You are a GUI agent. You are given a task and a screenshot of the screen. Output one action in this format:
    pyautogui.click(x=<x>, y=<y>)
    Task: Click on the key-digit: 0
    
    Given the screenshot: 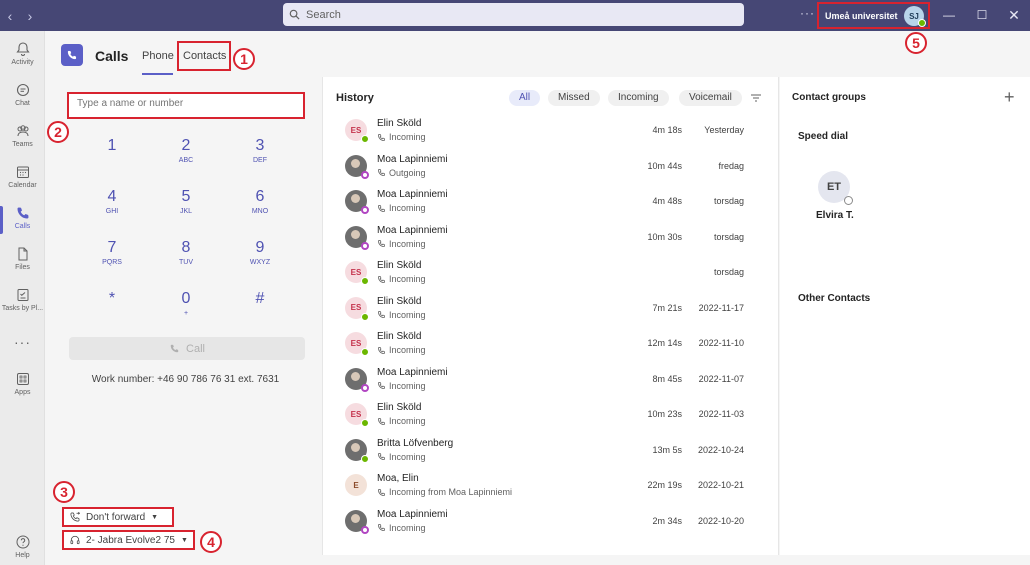 What is the action you would take?
    pyautogui.click(x=186, y=298)
    